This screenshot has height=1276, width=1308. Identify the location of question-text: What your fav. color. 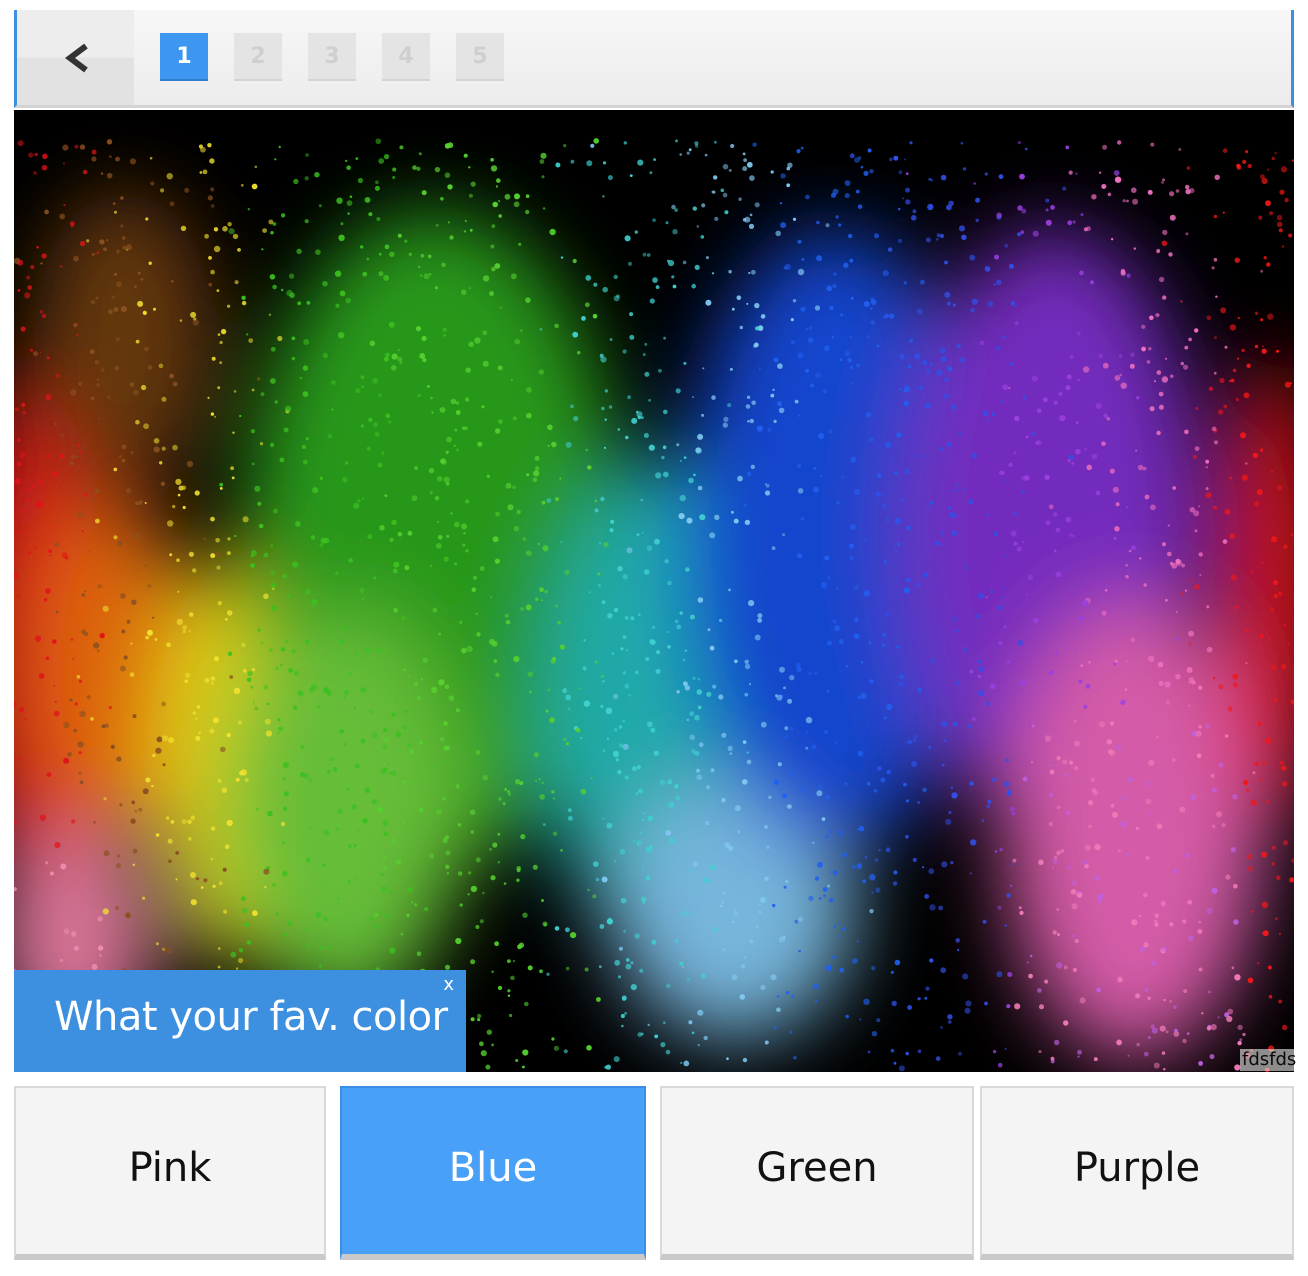
(251, 1017).